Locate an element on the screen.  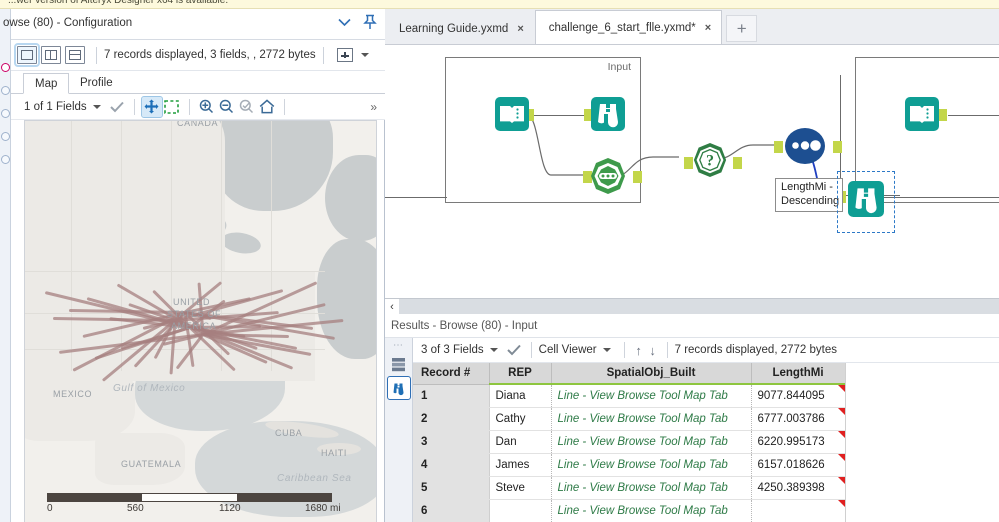
connection-browse-right is located at coordinates (940, 197).